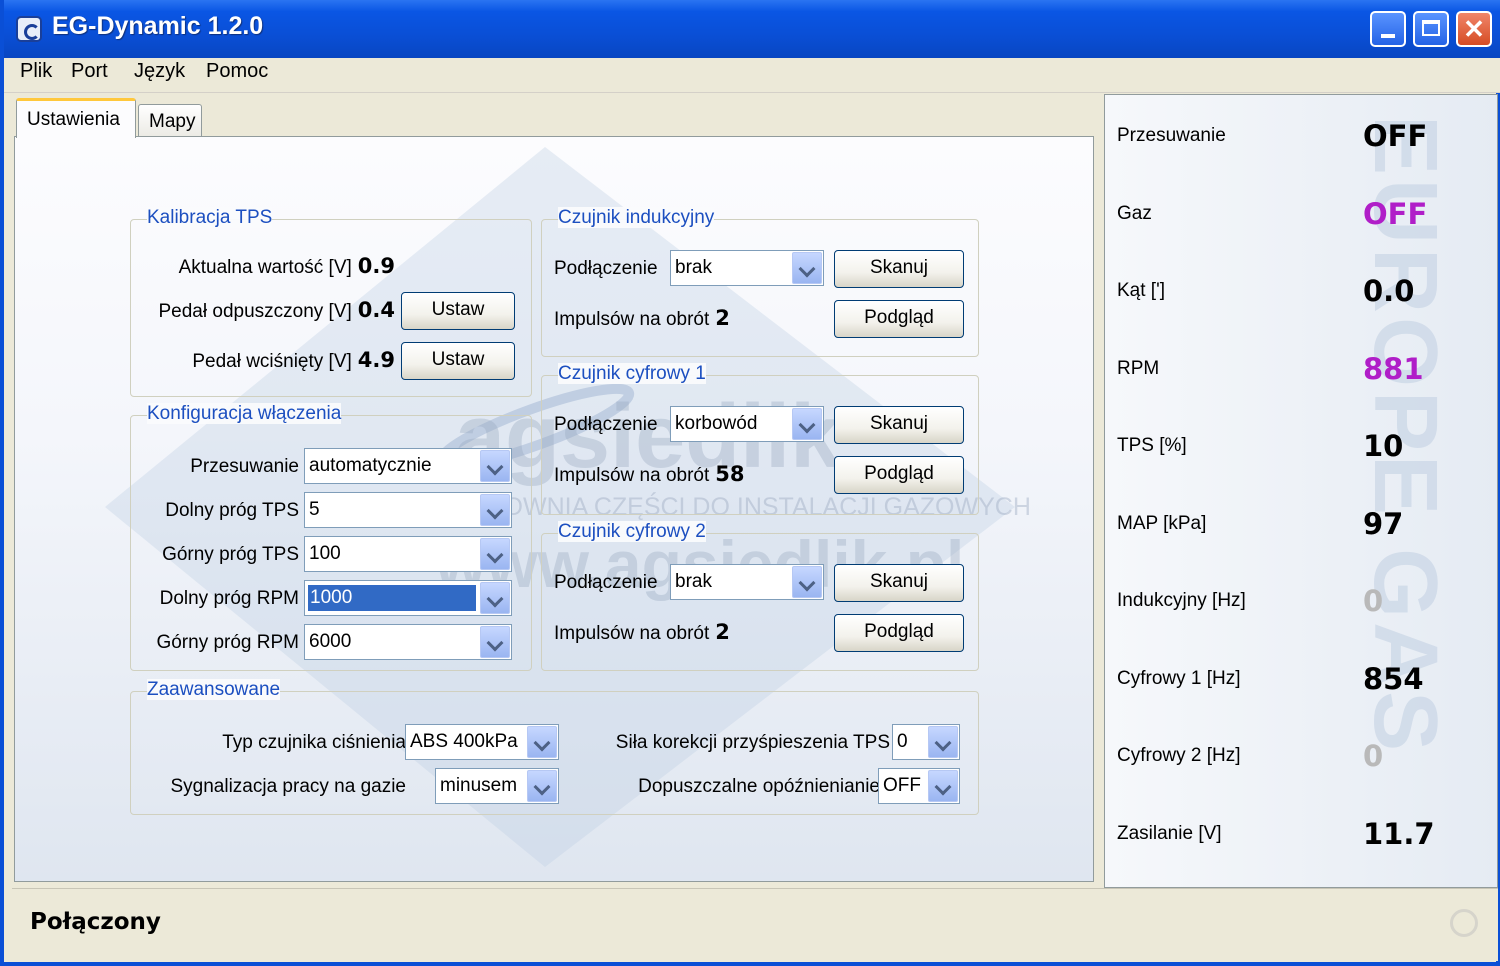  I want to click on readout-label: RPM, so click(1138, 368).